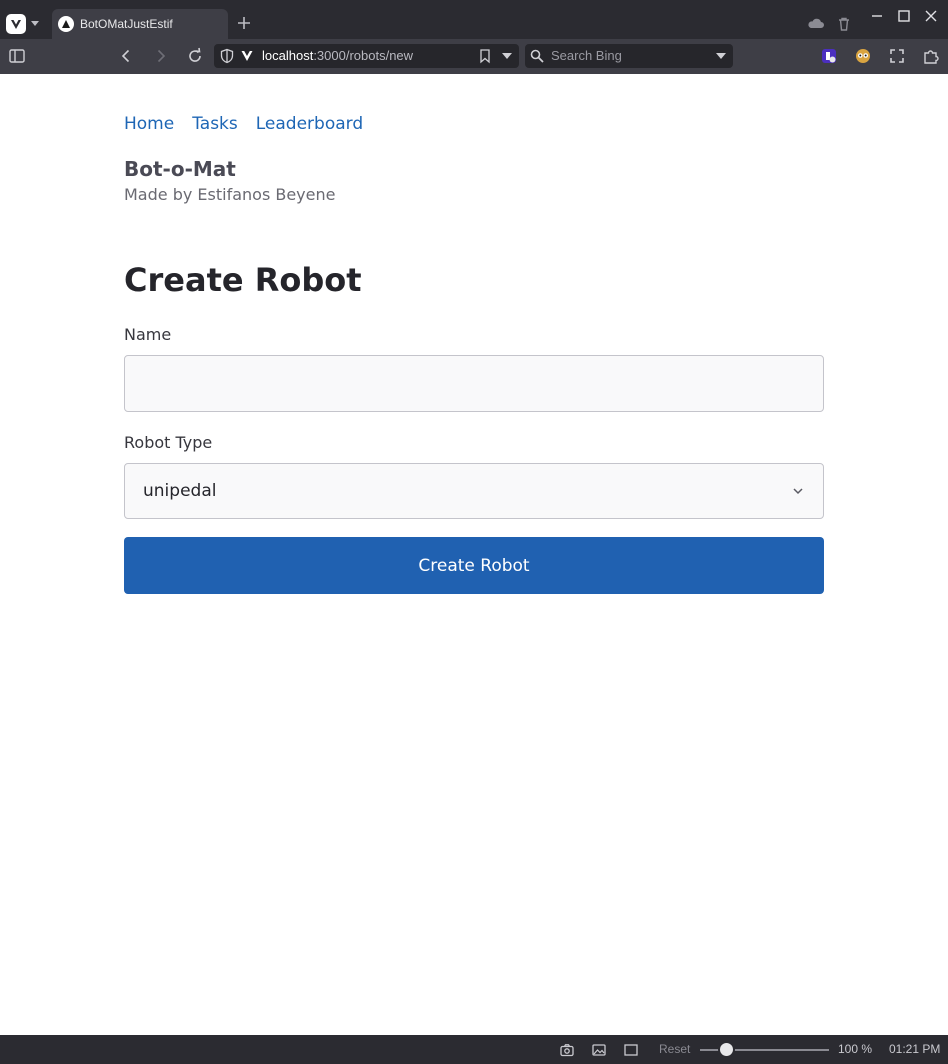 The width and height of the screenshot is (948, 1064). Describe the element at coordinates (16, 24) in the screenshot. I see `vivaldi-menu-icon` at that location.